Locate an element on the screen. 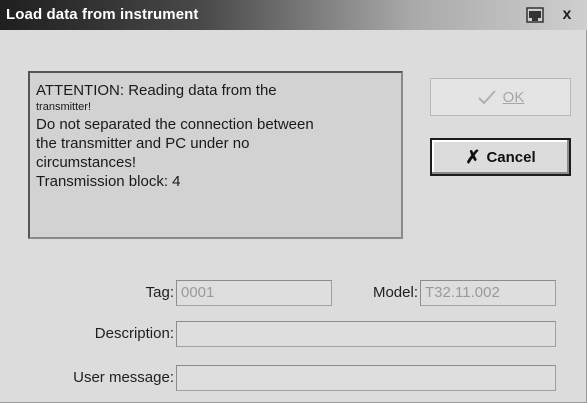 This screenshot has width=587, height=403. model-field: T32.11.002 is located at coordinates (488, 293).